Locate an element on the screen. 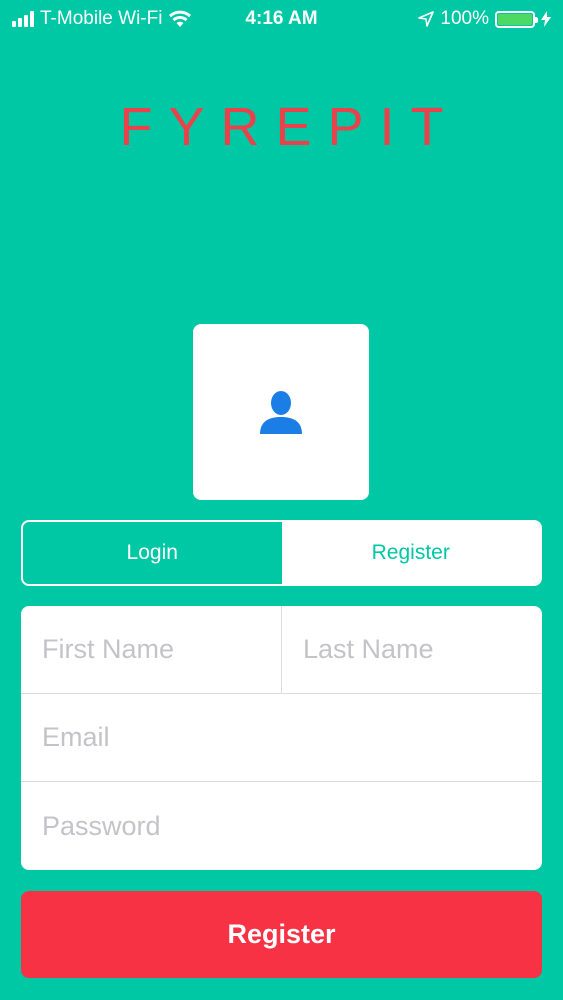 The height and width of the screenshot is (1000, 563). user-avatar-icon is located at coordinates (281, 412).